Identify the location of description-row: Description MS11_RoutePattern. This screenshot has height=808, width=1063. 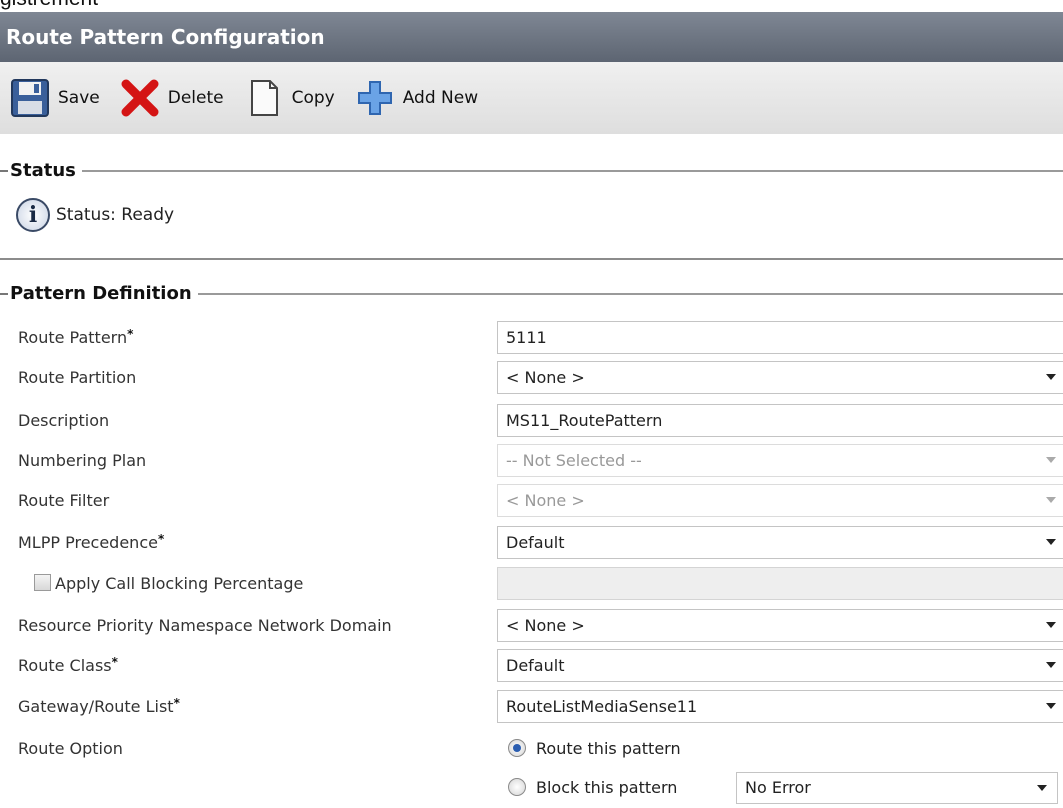
(531, 421).